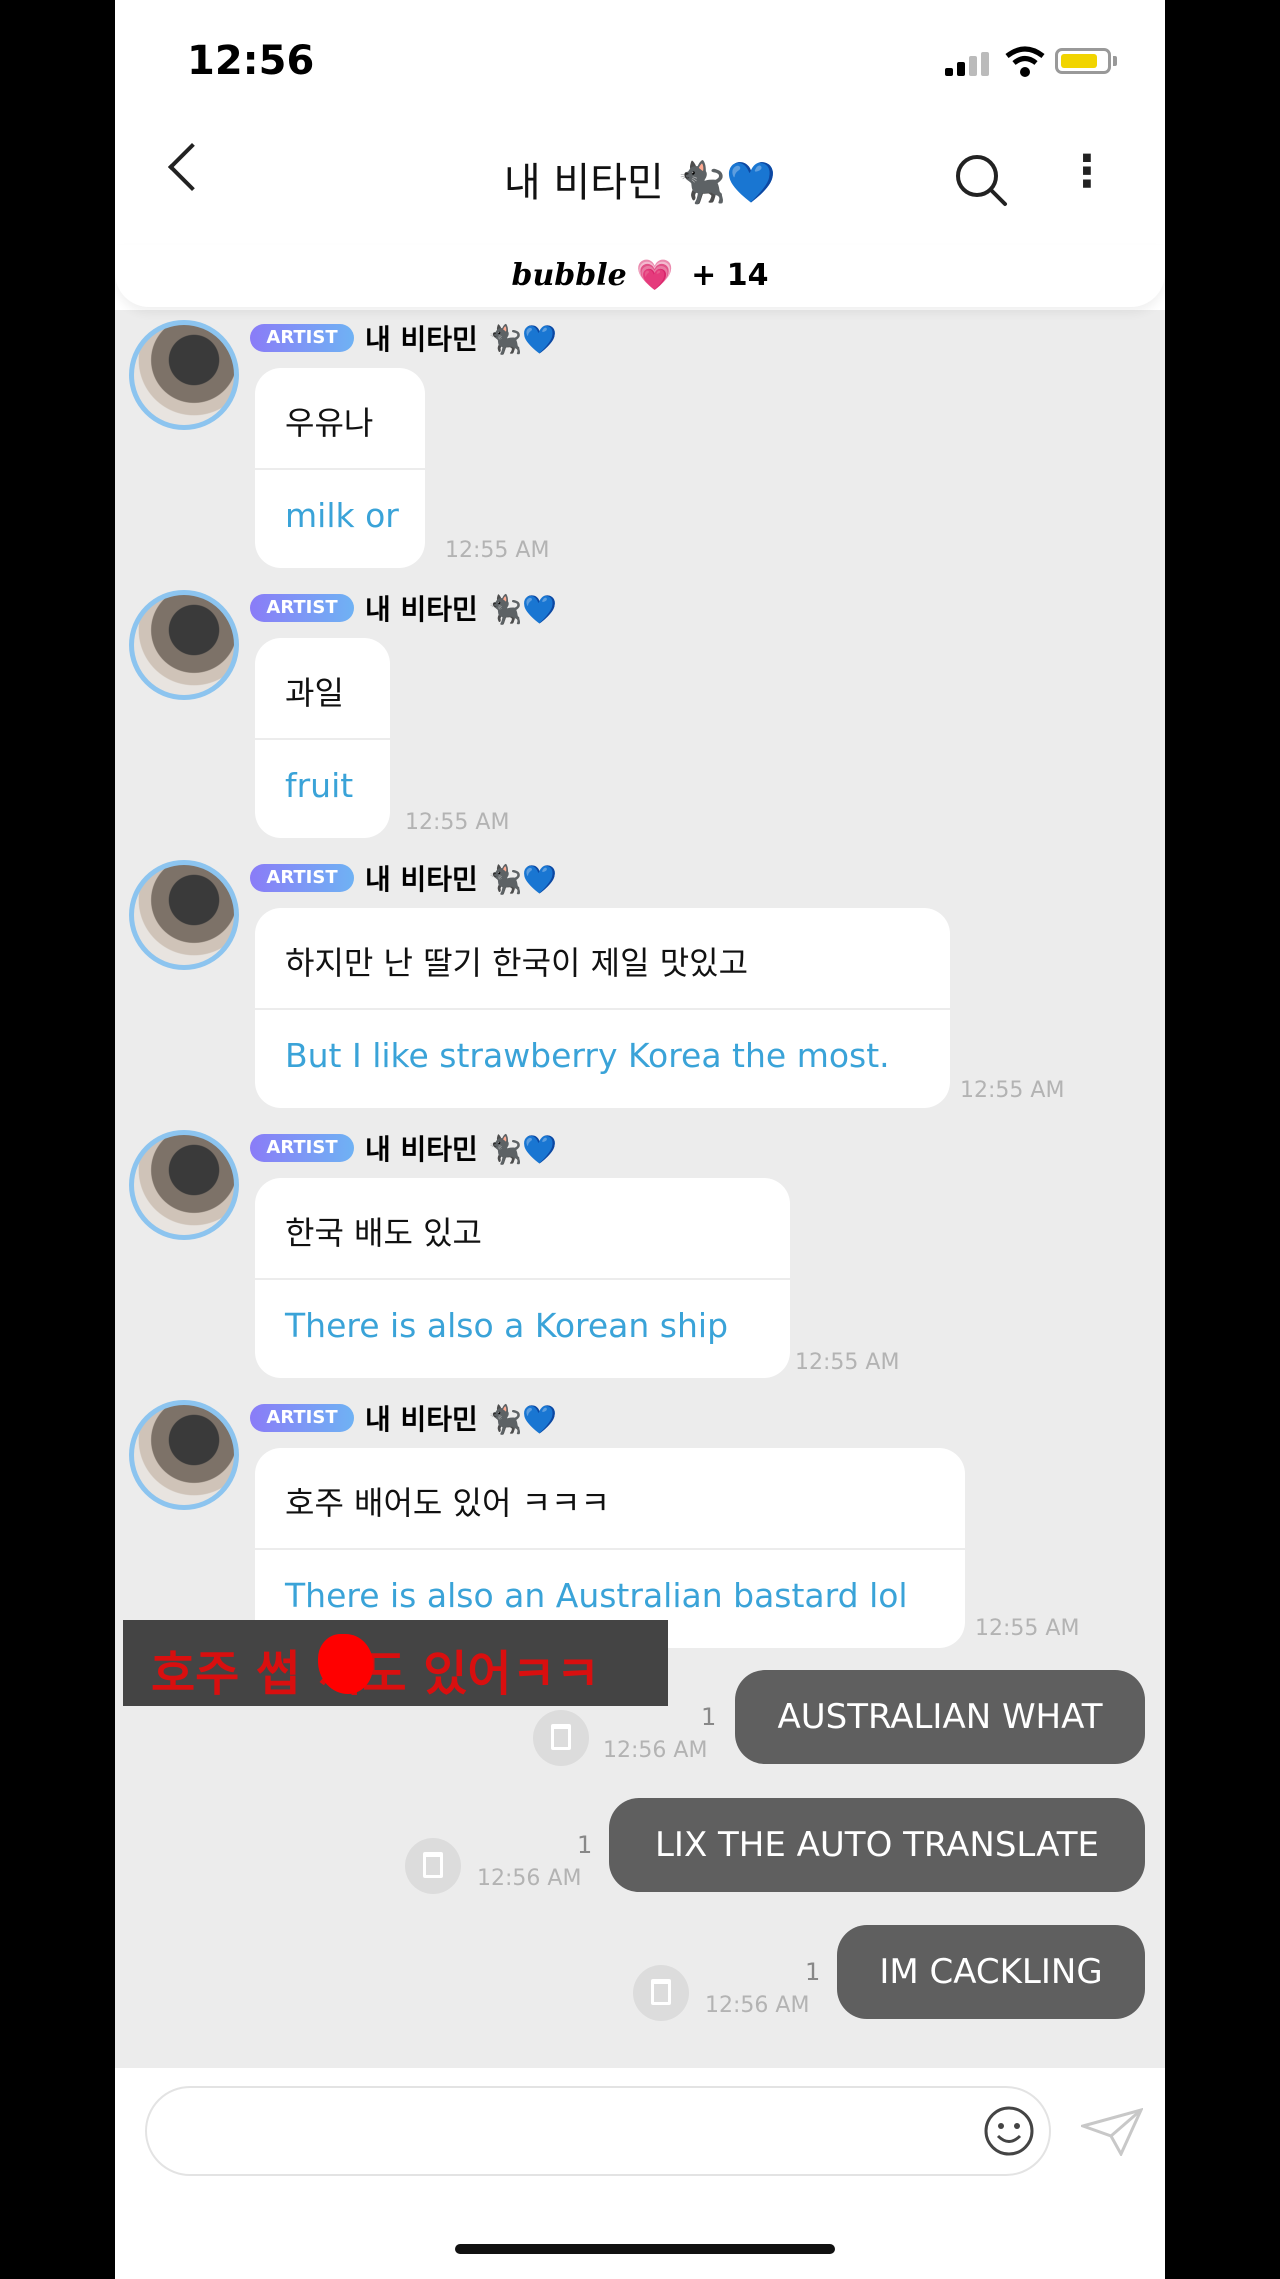 The width and height of the screenshot is (1280, 2279). Describe the element at coordinates (314, 693) in the screenshot. I see `original-text: 과일` at that location.